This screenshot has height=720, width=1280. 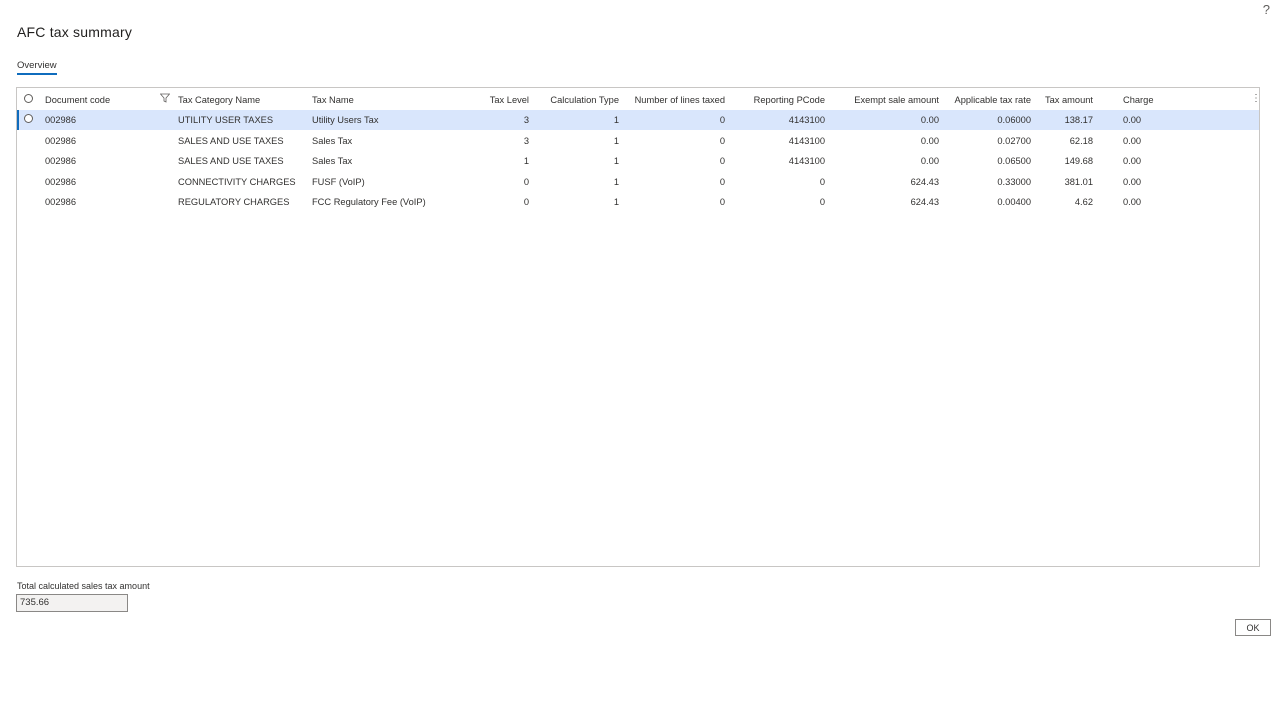 What do you see at coordinates (28, 98) in the screenshot?
I see `select-all-radio` at bounding box center [28, 98].